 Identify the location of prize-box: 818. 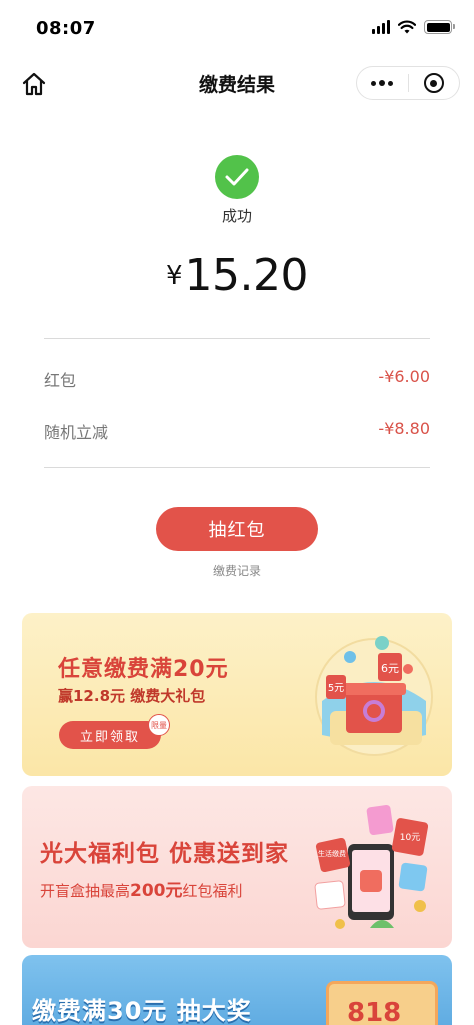
(382, 1003).